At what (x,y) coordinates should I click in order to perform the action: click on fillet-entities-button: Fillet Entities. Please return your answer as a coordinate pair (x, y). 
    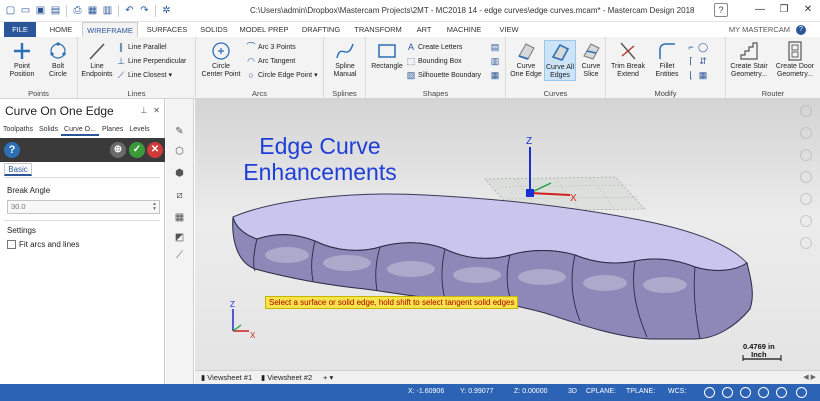
    Looking at the image, I should click on (667, 59).